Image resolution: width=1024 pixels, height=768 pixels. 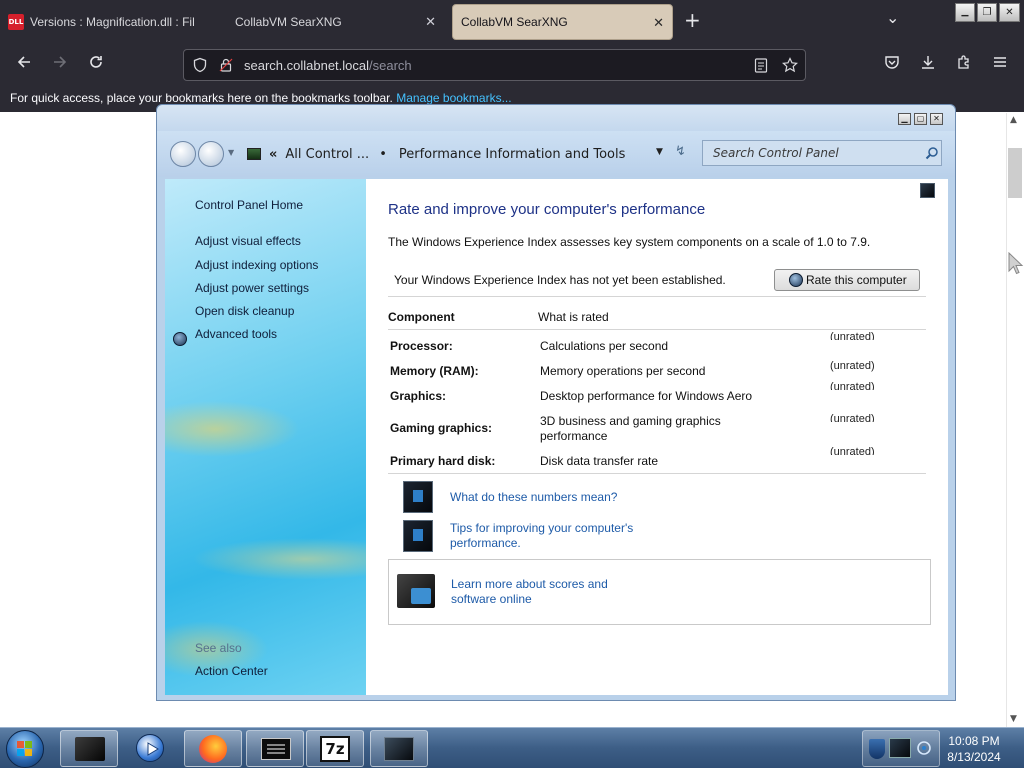 I want to click on browser-nav-bar: search.collabnet.local/search, so click(x=512, y=65).